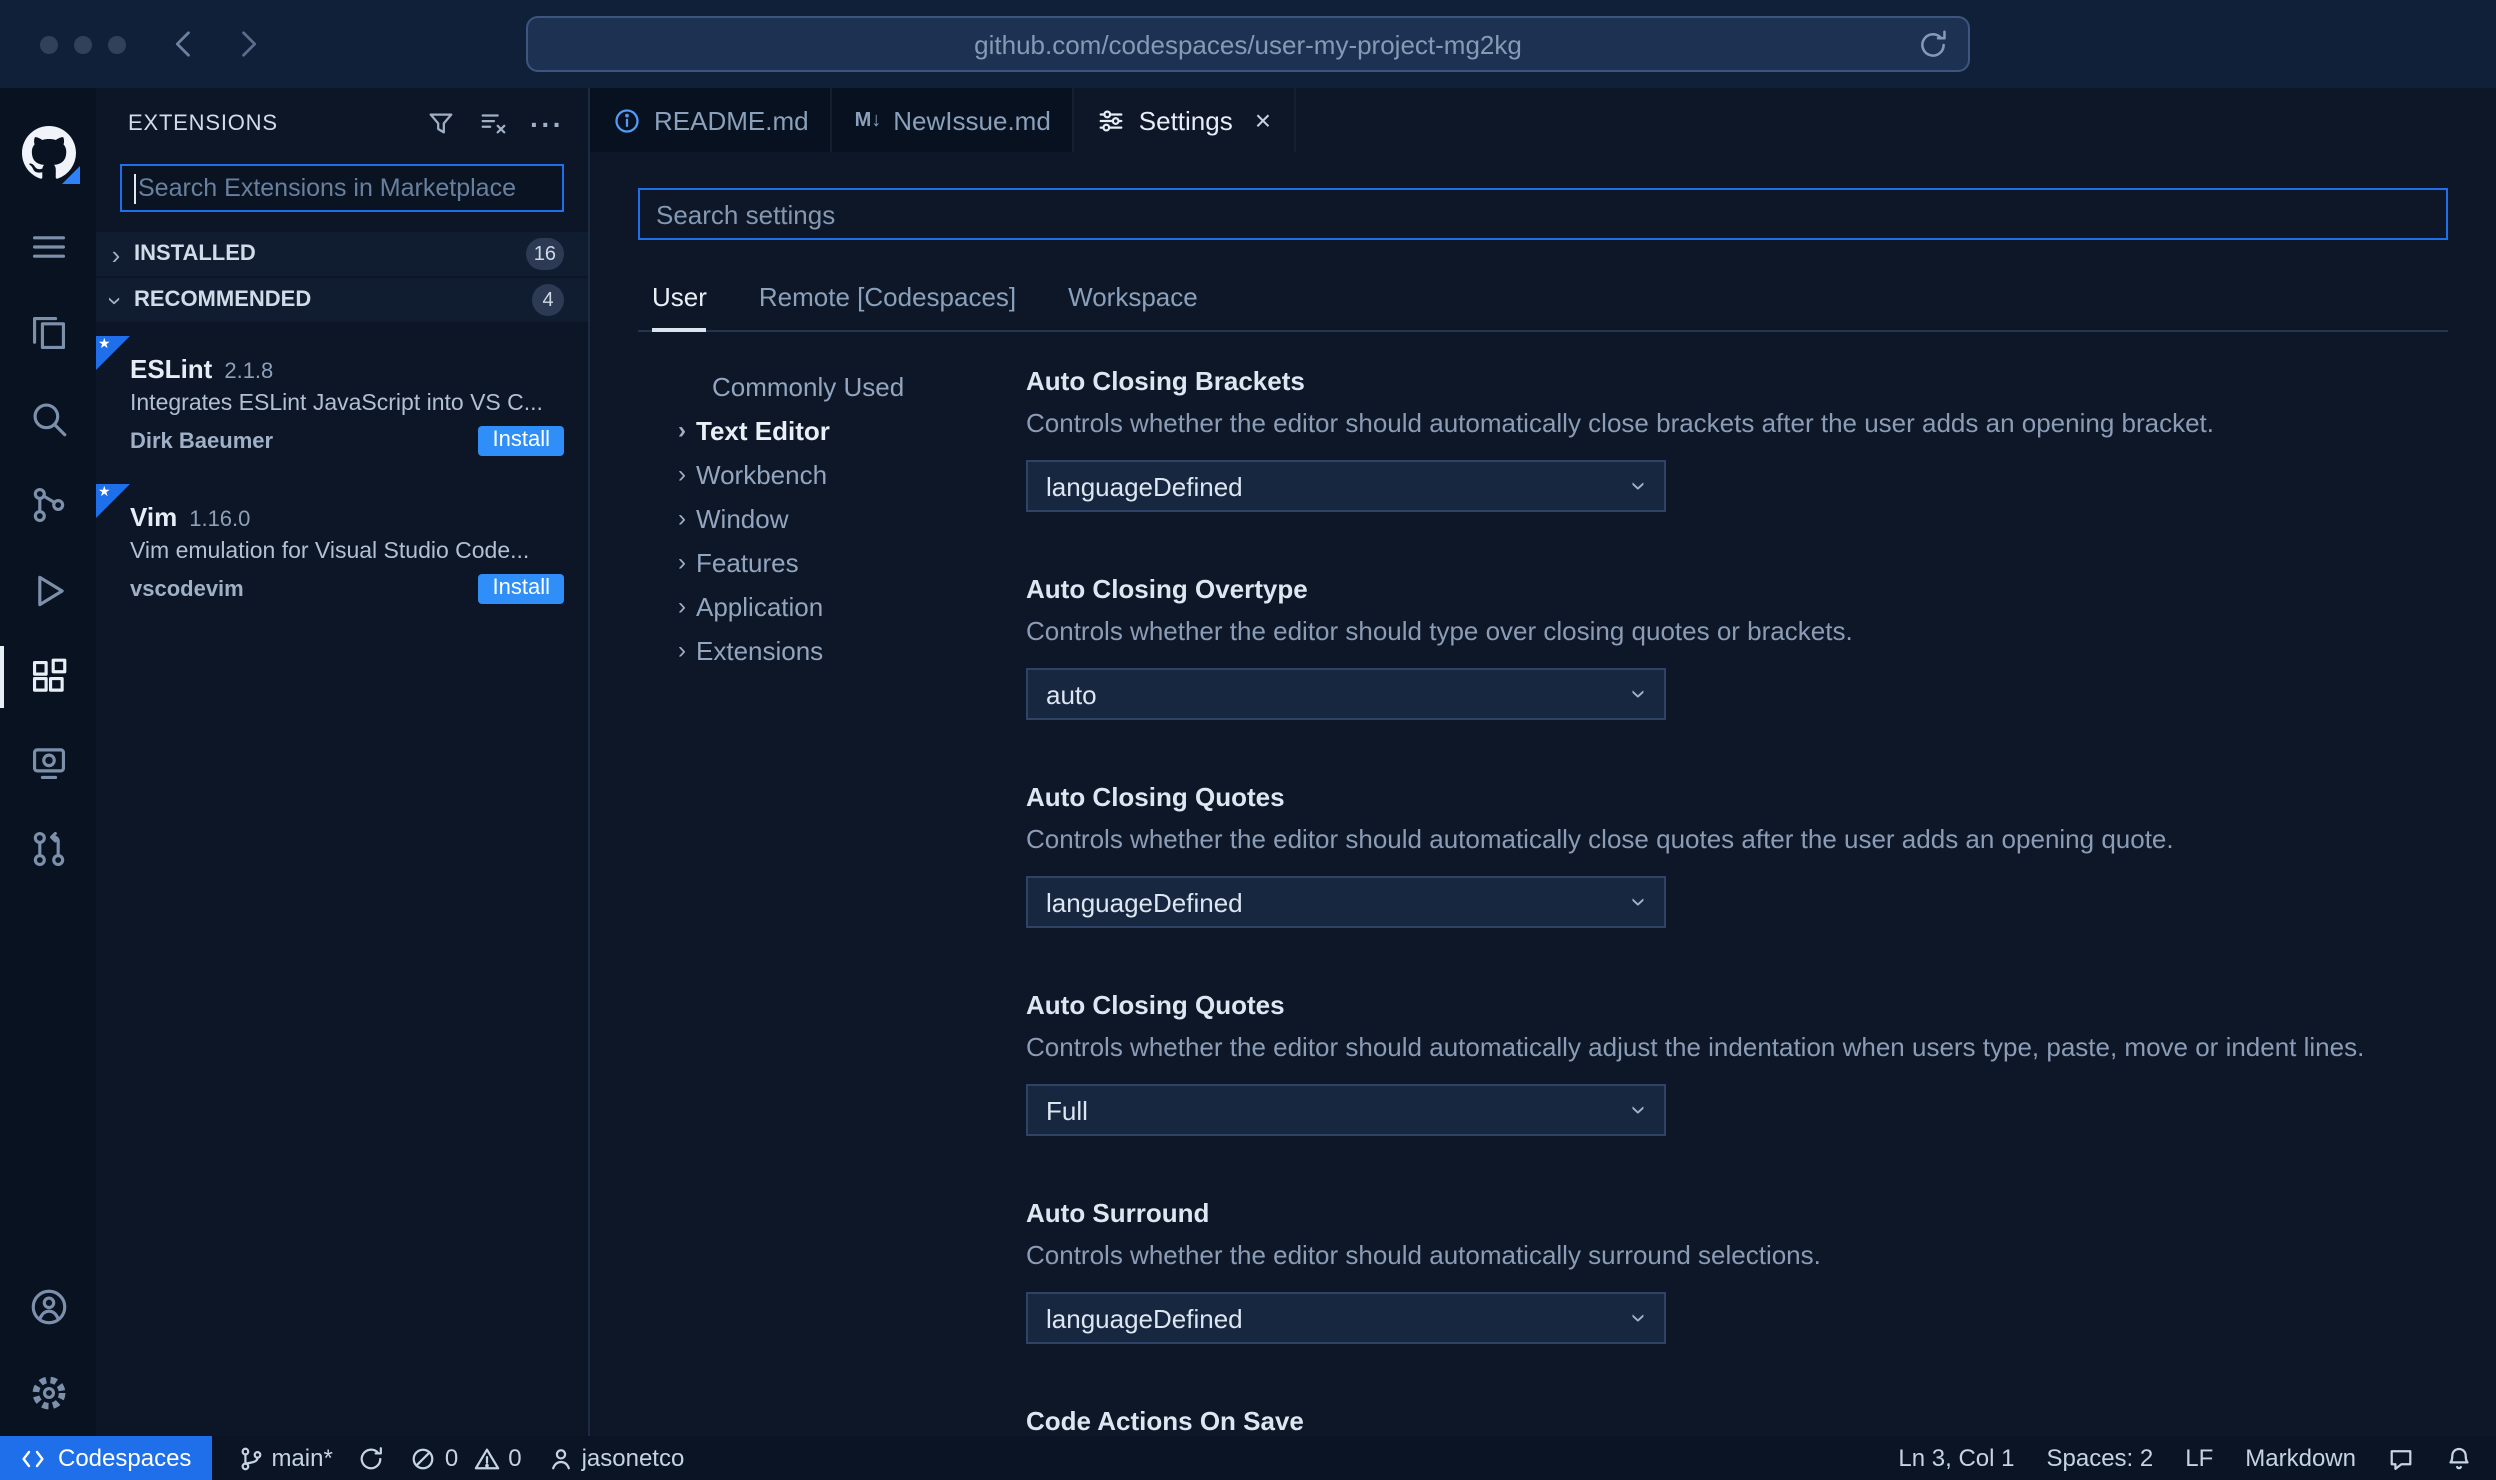 The height and width of the screenshot is (1480, 2496). What do you see at coordinates (1263, 120) in the screenshot?
I see `close-icon: ×` at bounding box center [1263, 120].